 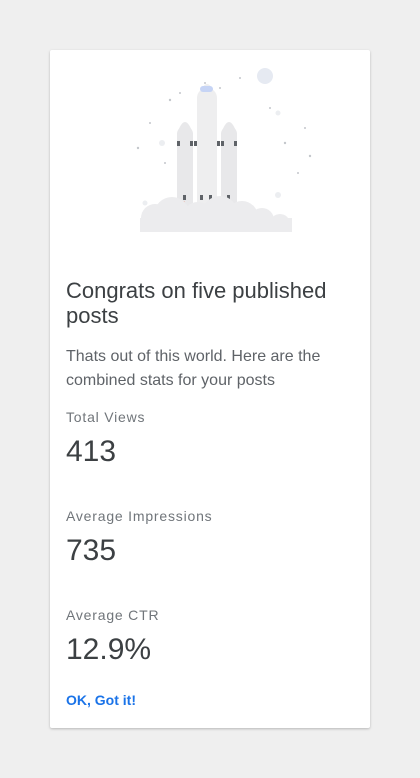 I want to click on card-title: Congrats on five published posts, so click(x=196, y=303).